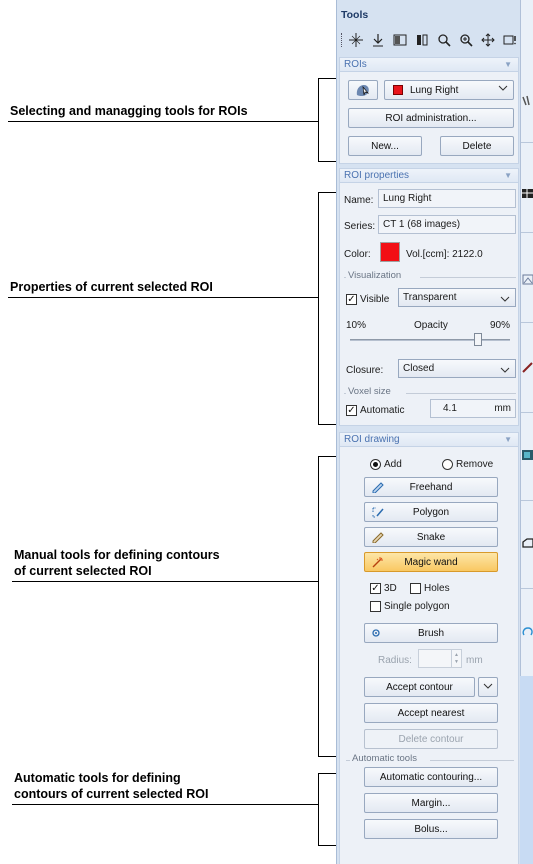 The width and height of the screenshot is (533, 864). What do you see at coordinates (477, 146) in the screenshot?
I see `delete-roi-button: Delete` at bounding box center [477, 146].